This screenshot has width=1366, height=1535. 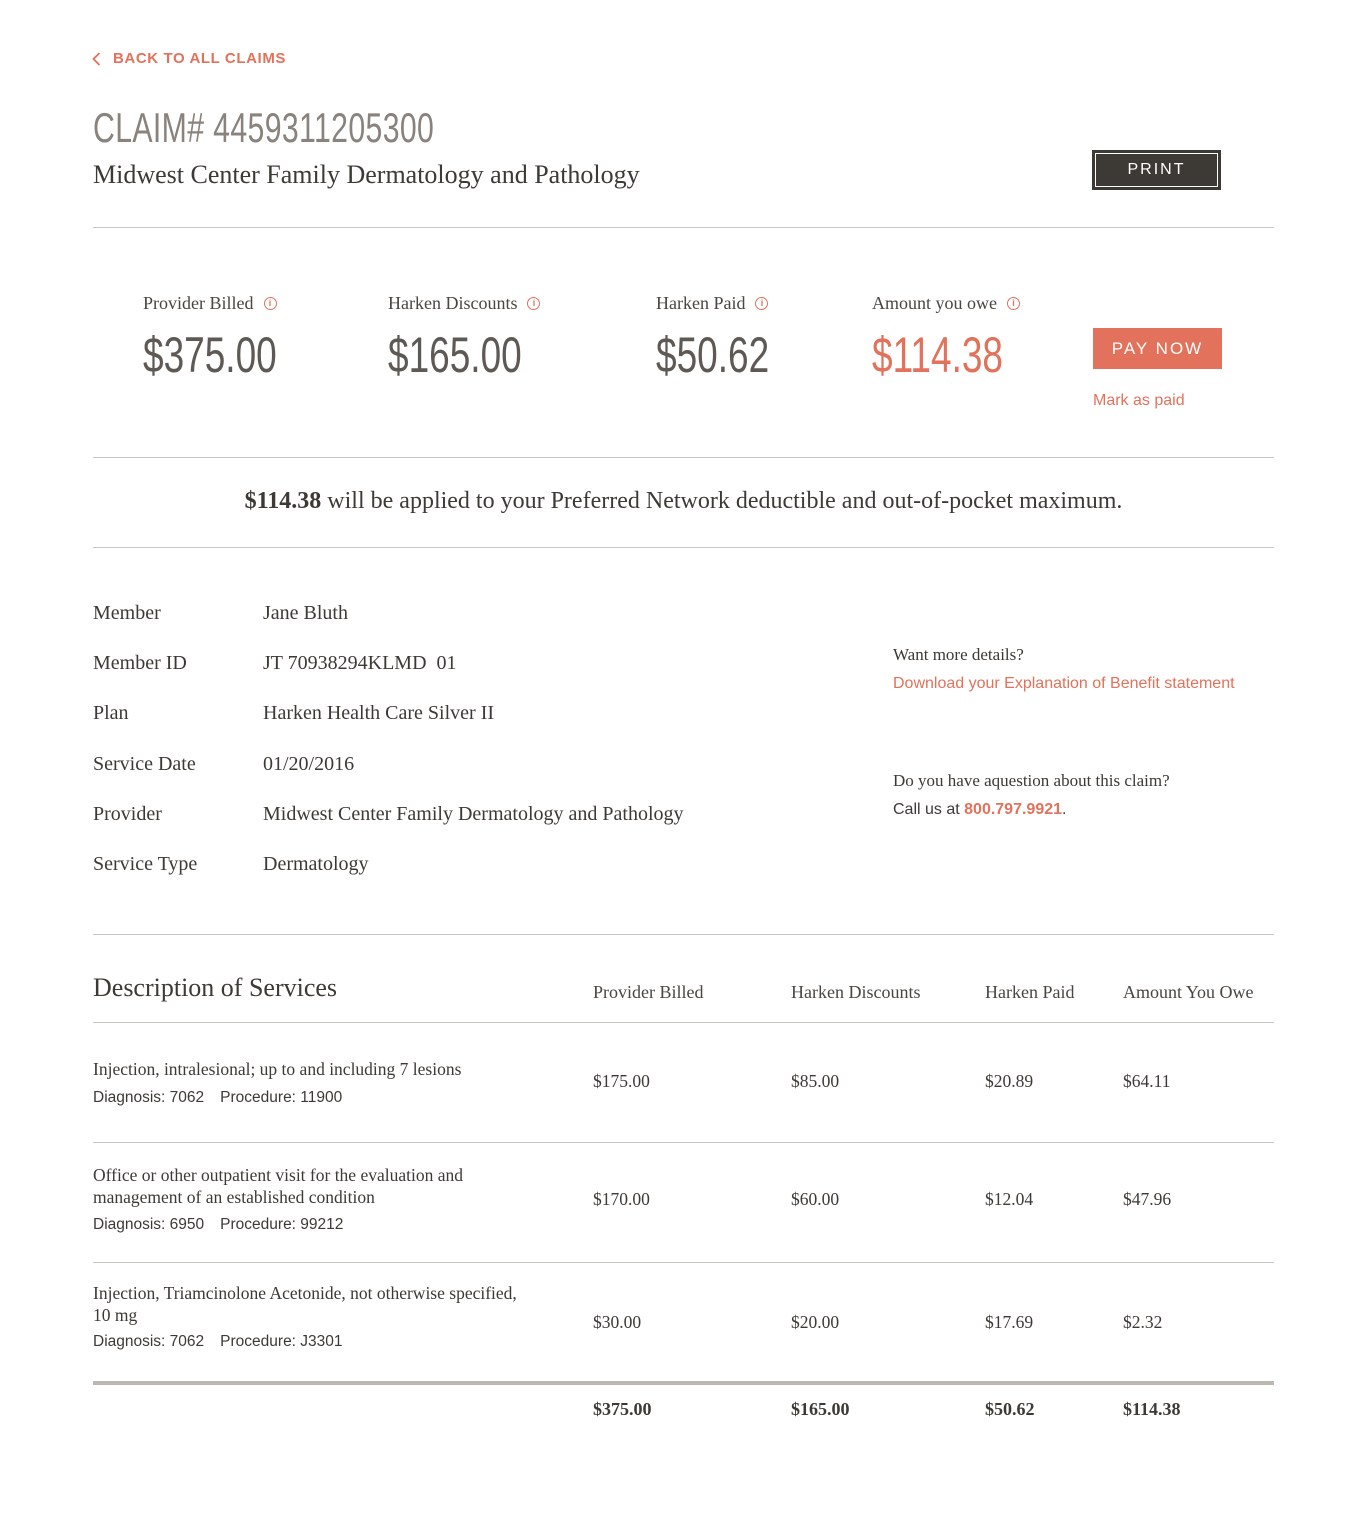 I want to click on service-codes: Diagnosis: 7062 Procedure: J3301, so click(x=218, y=1341).